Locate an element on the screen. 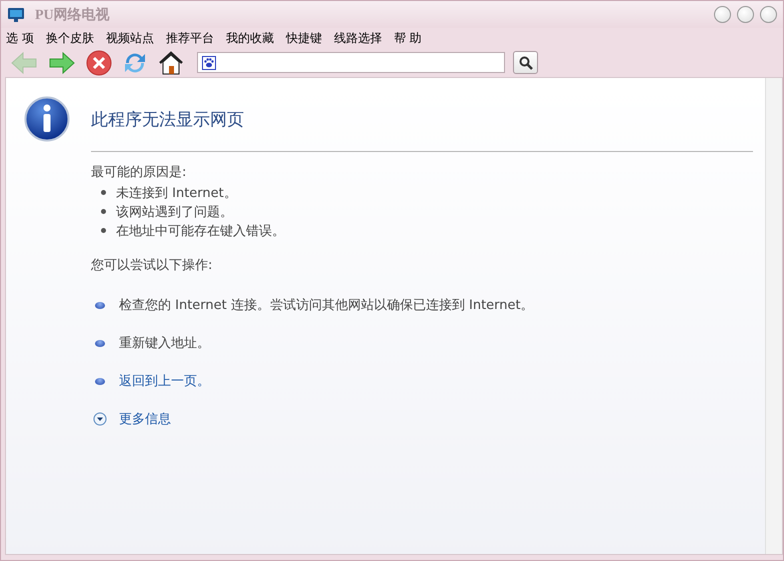 The image size is (784, 561). suggestion-text: 重新键入地址。 is located at coordinates (164, 343).